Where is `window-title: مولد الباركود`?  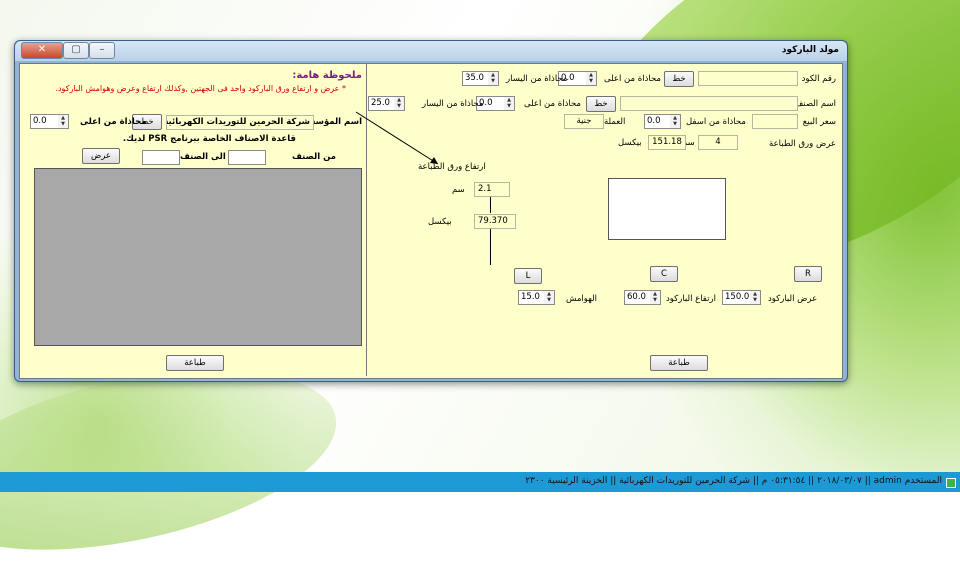
window-title: مولد الباركود is located at coordinates (810, 50).